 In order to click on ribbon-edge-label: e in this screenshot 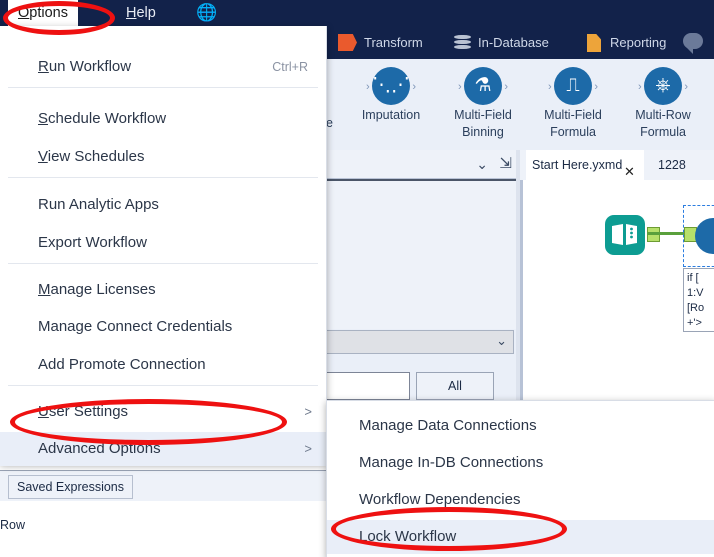, I will do `click(329, 123)`.